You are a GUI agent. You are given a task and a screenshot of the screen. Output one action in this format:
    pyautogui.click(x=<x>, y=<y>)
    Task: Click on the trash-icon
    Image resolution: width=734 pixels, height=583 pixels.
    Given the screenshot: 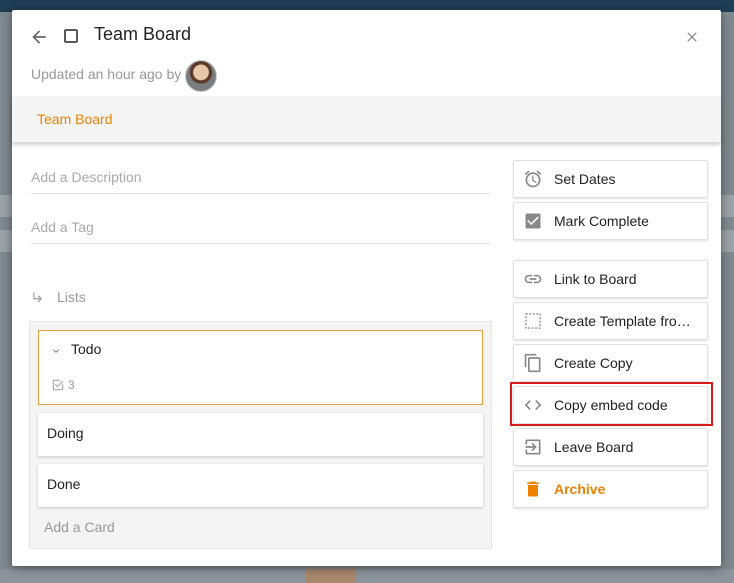 What is the action you would take?
    pyautogui.click(x=533, y=489)
    